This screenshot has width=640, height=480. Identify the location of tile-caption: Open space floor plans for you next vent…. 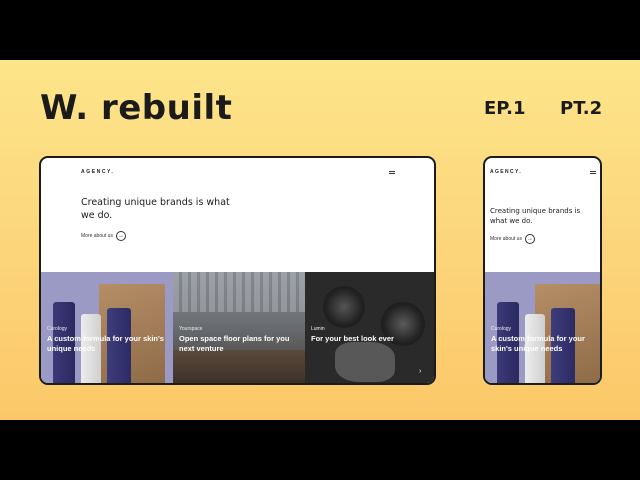
(234, 343).